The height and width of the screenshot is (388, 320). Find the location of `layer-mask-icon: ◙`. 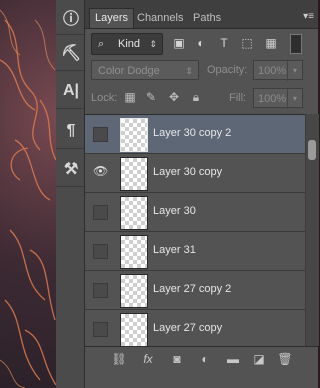

layer-mask-icon: ◙ is located at coordinates (177, 359).